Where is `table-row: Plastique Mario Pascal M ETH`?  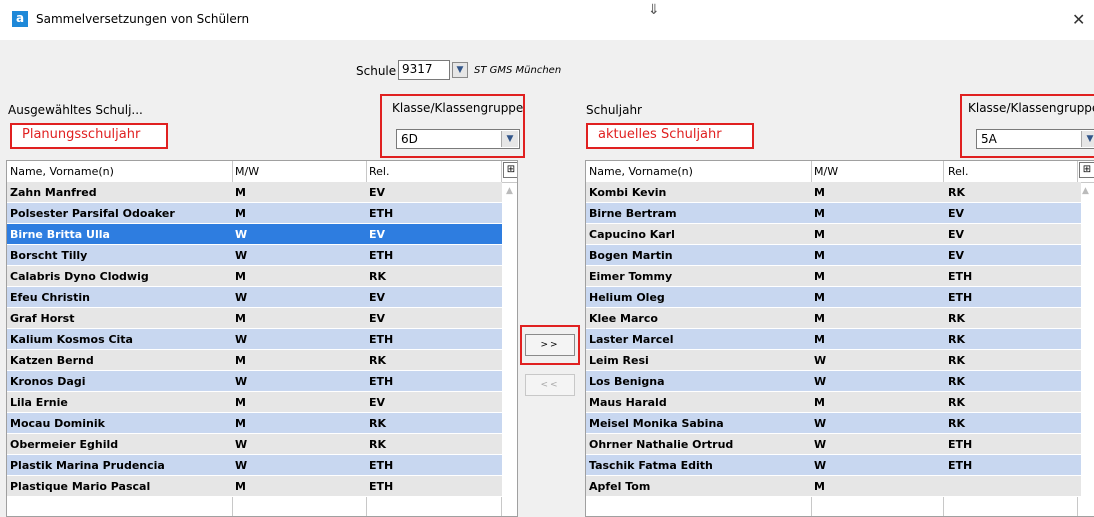
table-row: Plastique Mario Pascal M ETH is located at coordinates (254, 486).